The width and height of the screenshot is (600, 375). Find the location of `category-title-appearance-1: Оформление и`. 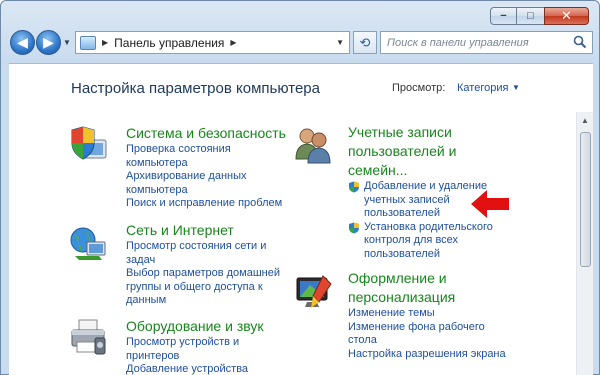

category-title-appearance-1: Оформление и is located at coordinates (438, 278).